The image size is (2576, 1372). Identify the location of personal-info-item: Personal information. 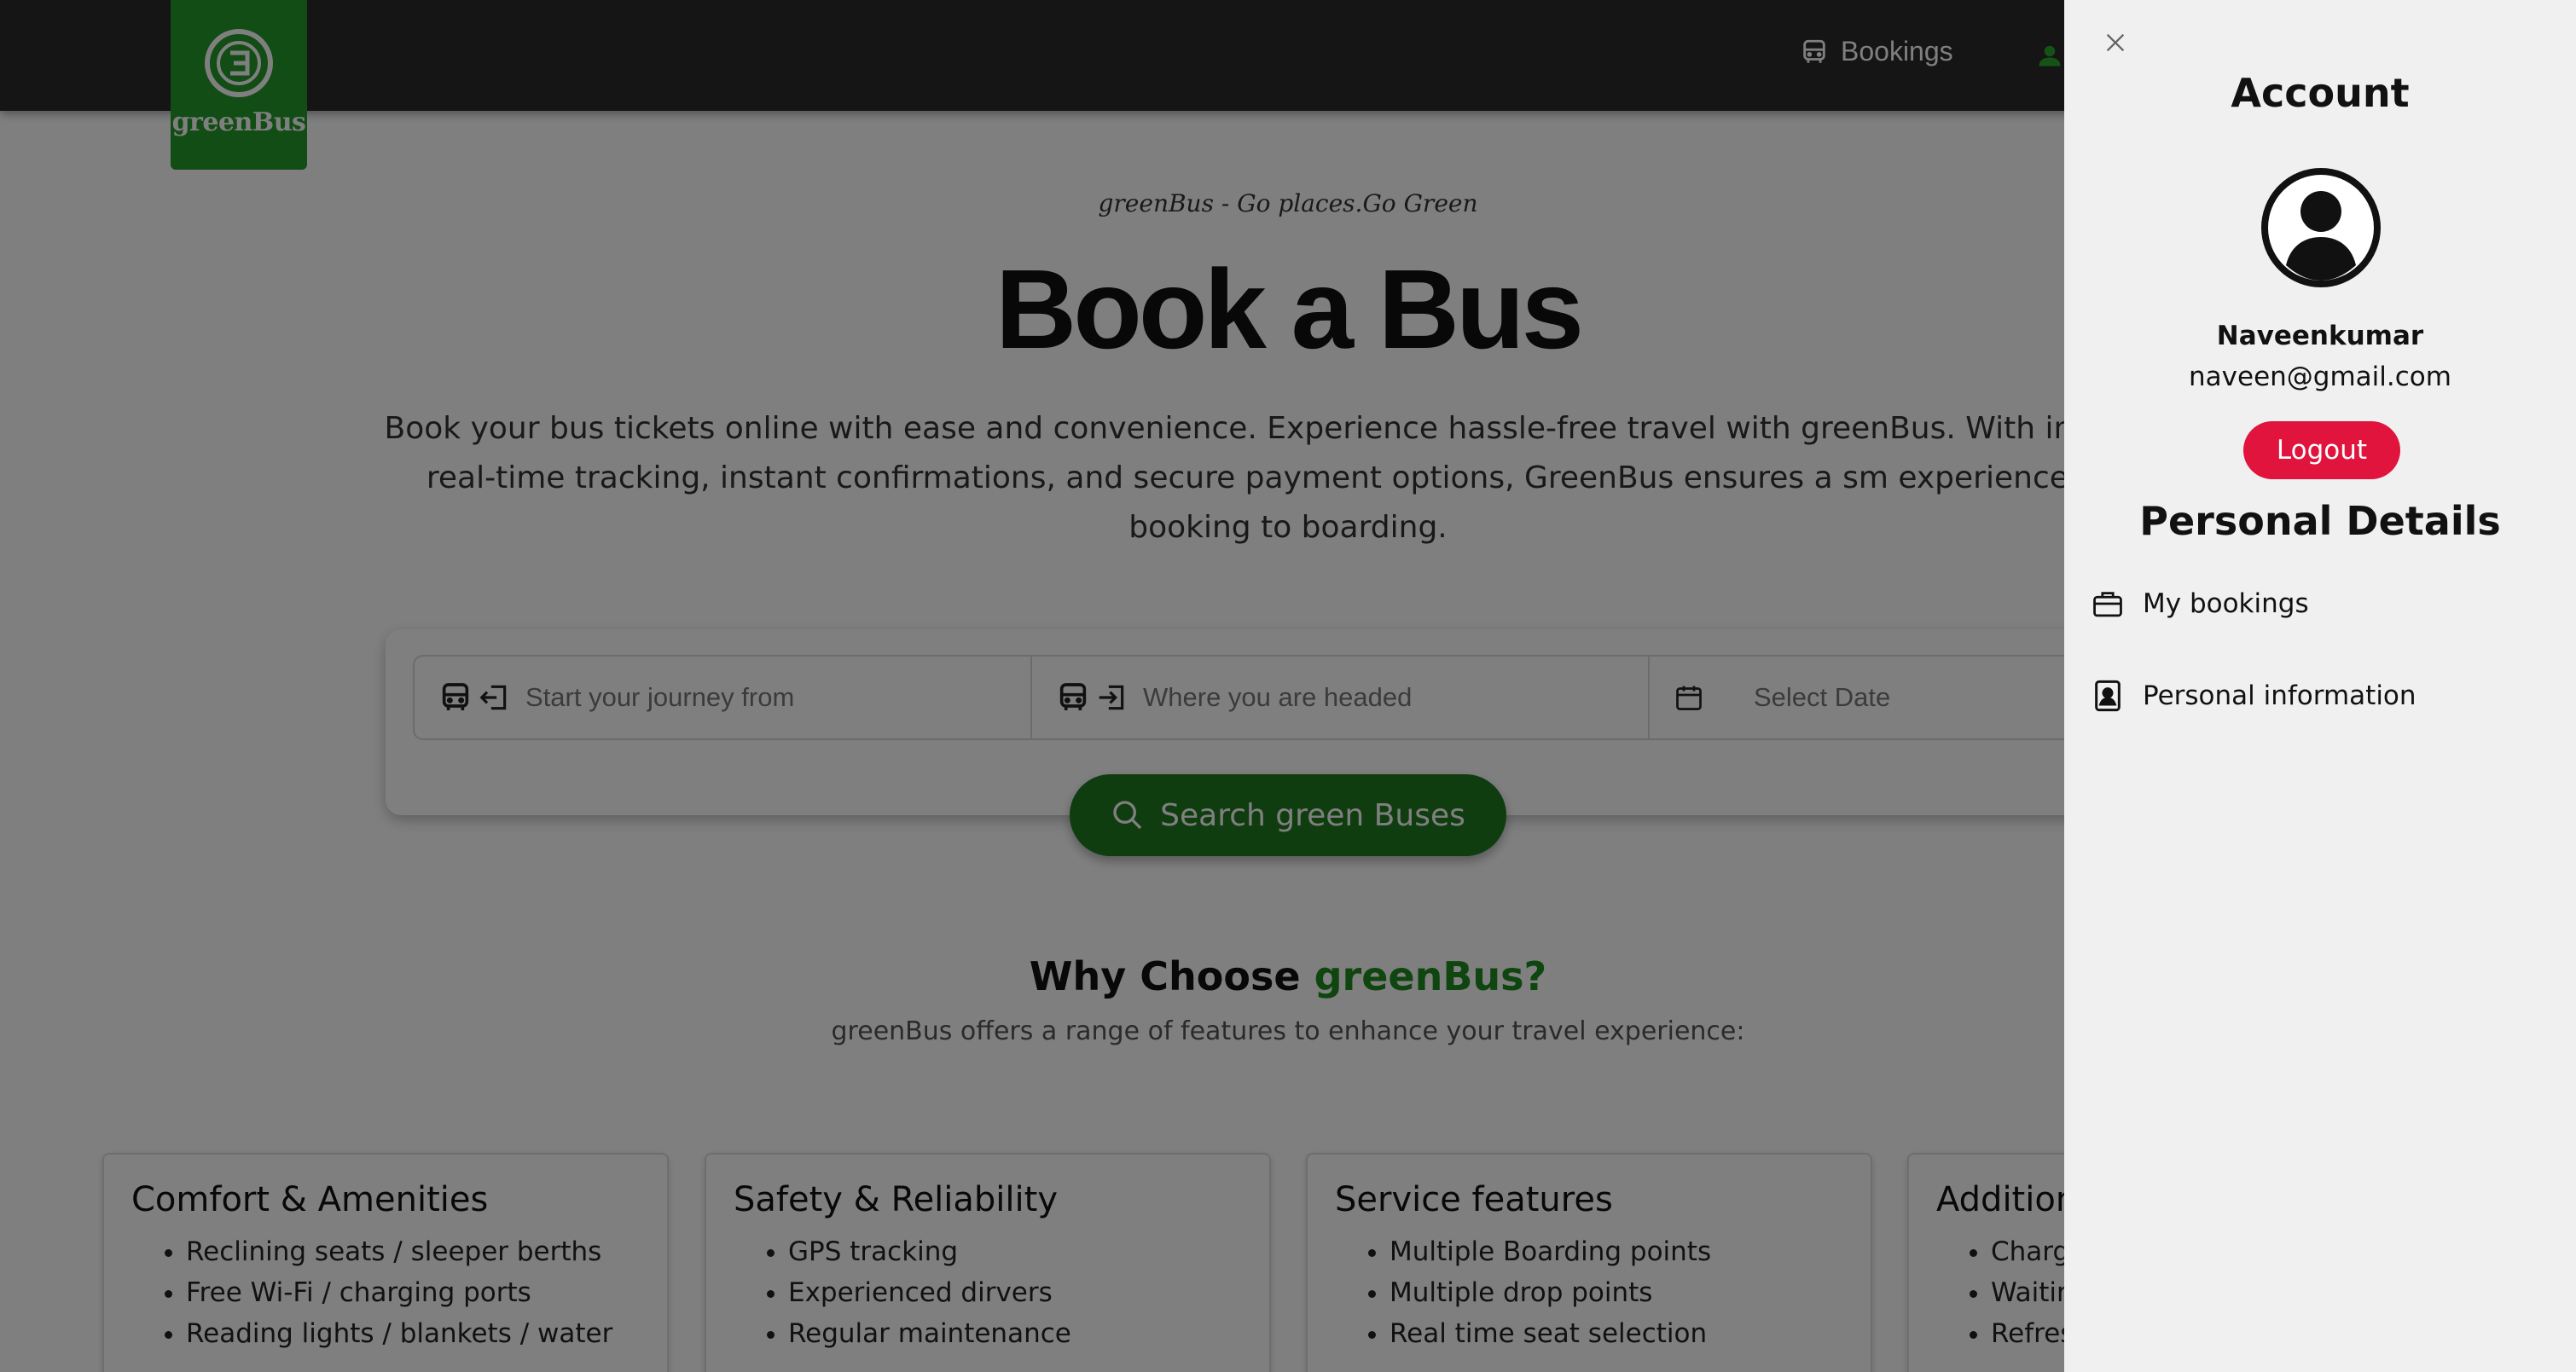
(2254, 696).